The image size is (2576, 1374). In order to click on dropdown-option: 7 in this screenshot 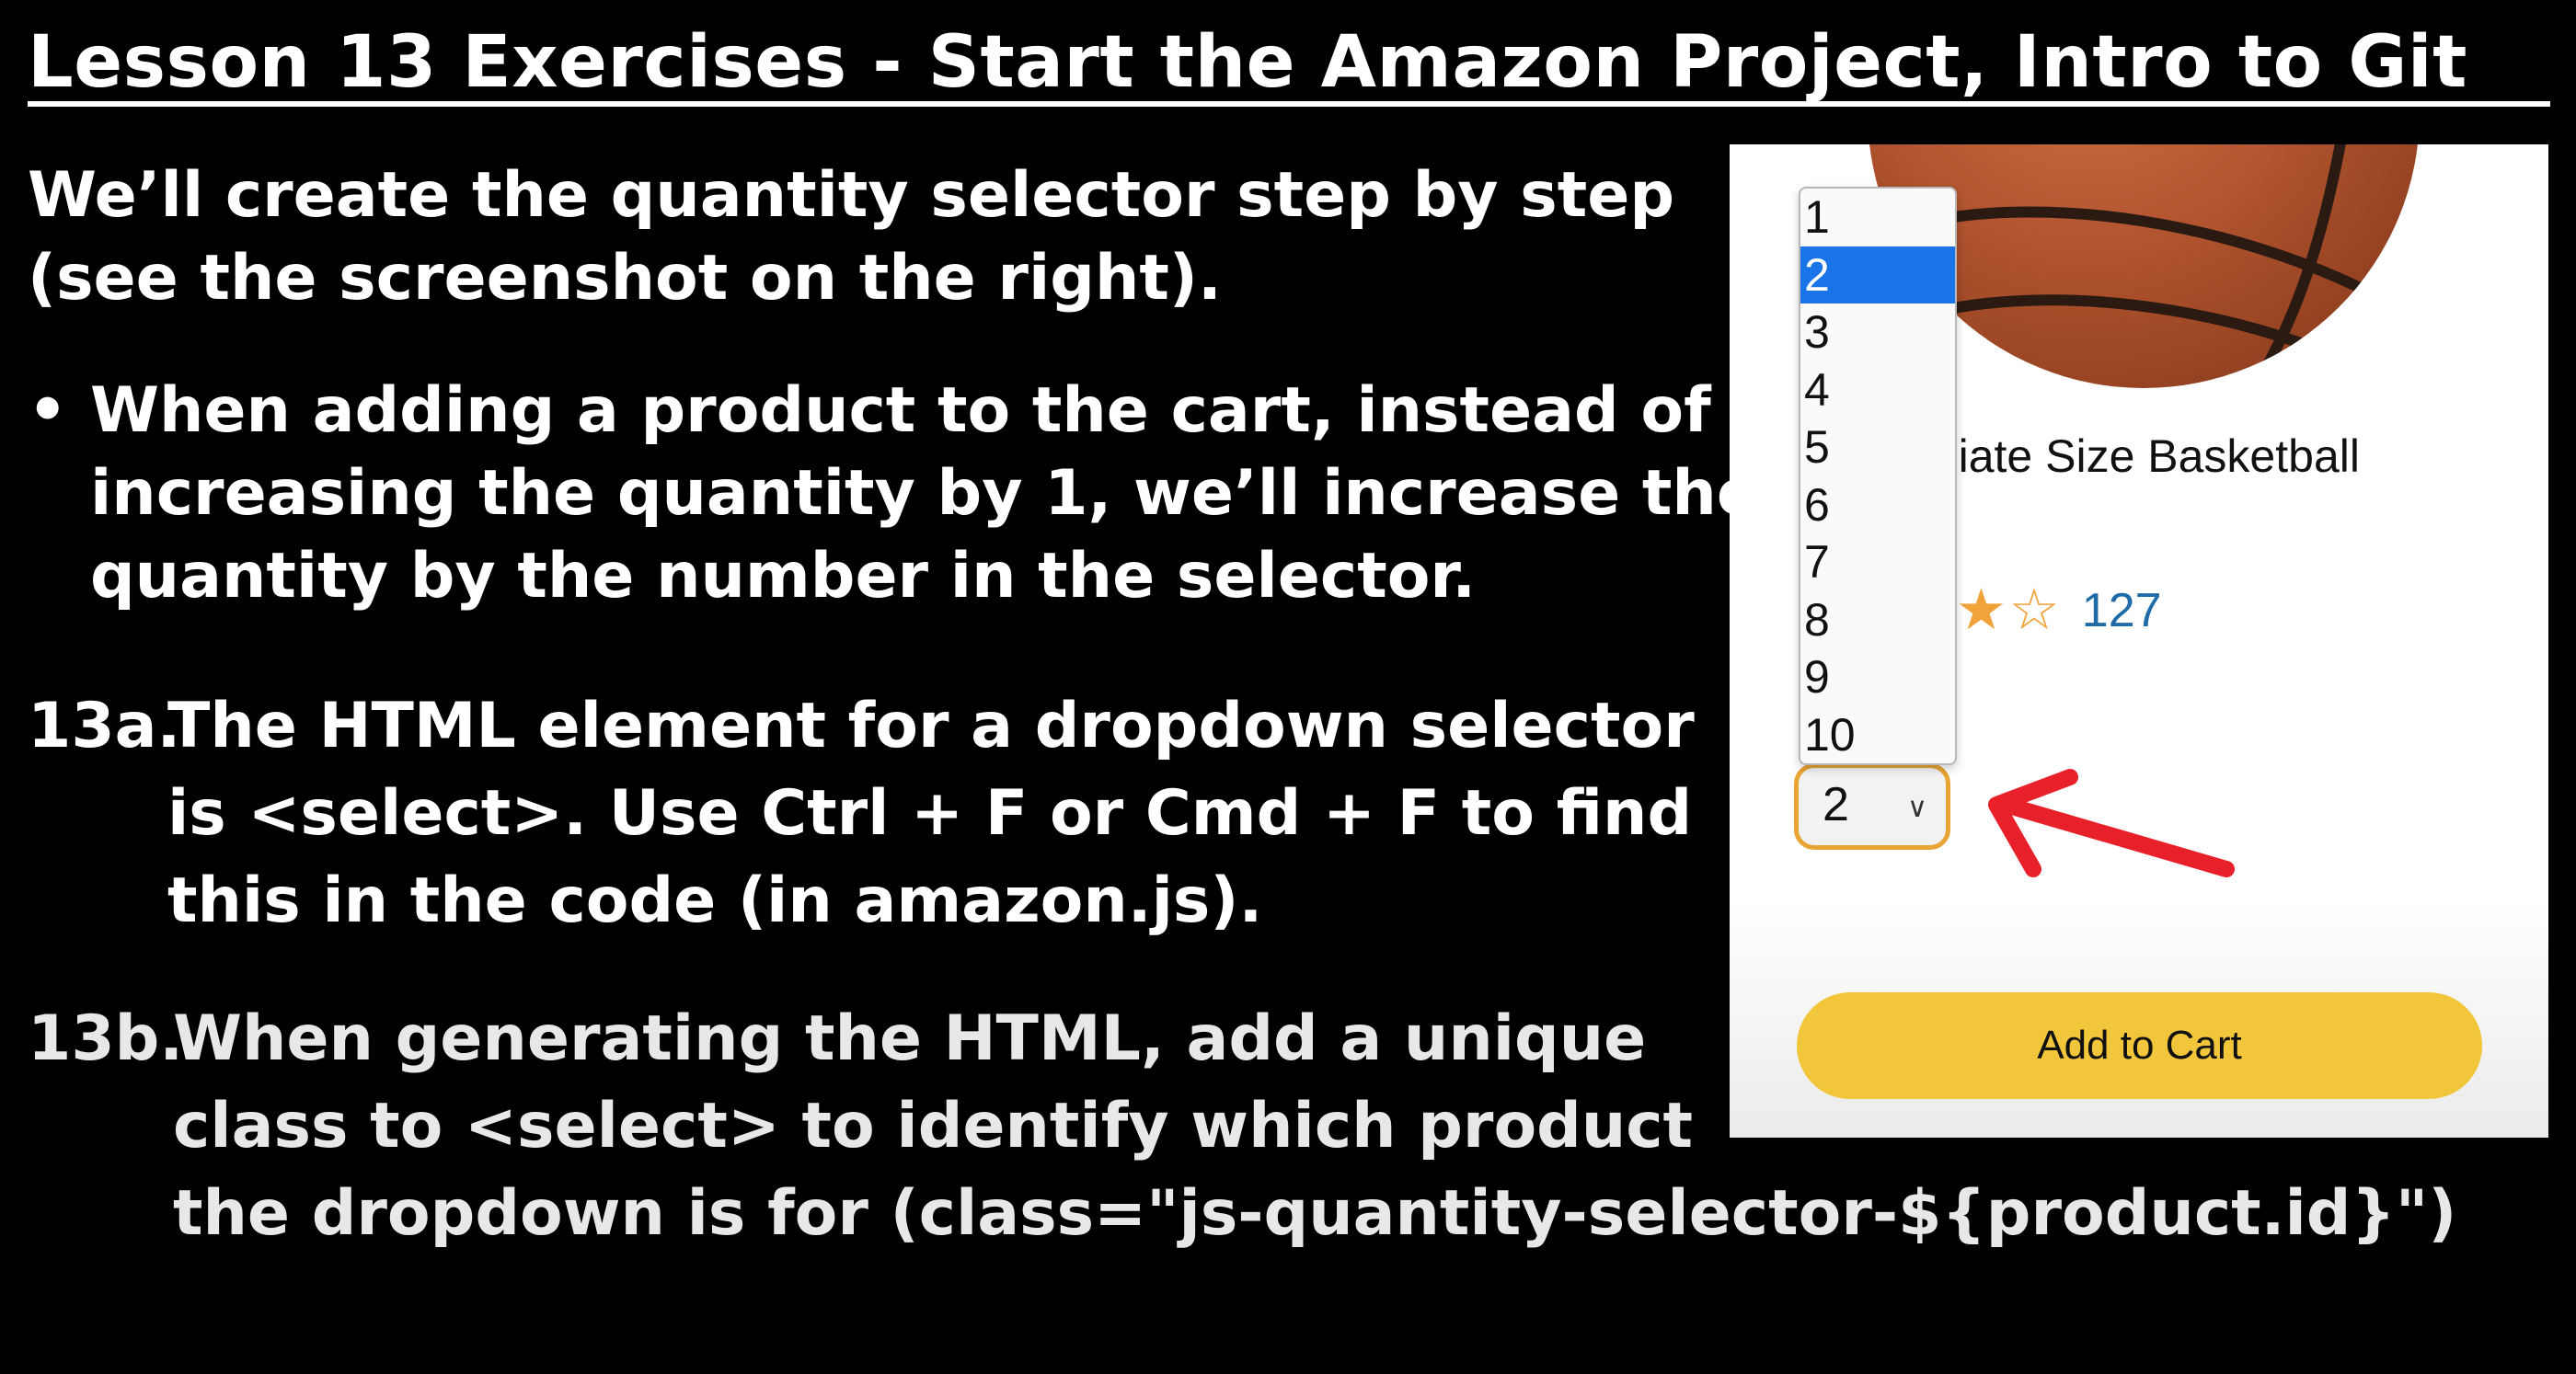, I will do `click(1877, 562)`.